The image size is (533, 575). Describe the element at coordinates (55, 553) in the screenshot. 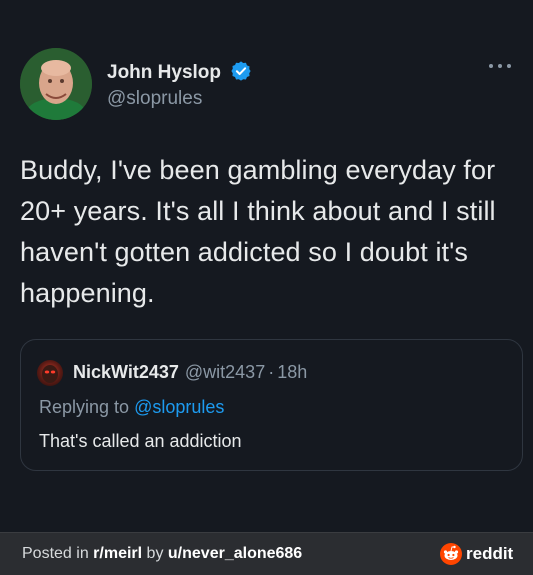

I see `footer-posted-in: Posted in` at that location.